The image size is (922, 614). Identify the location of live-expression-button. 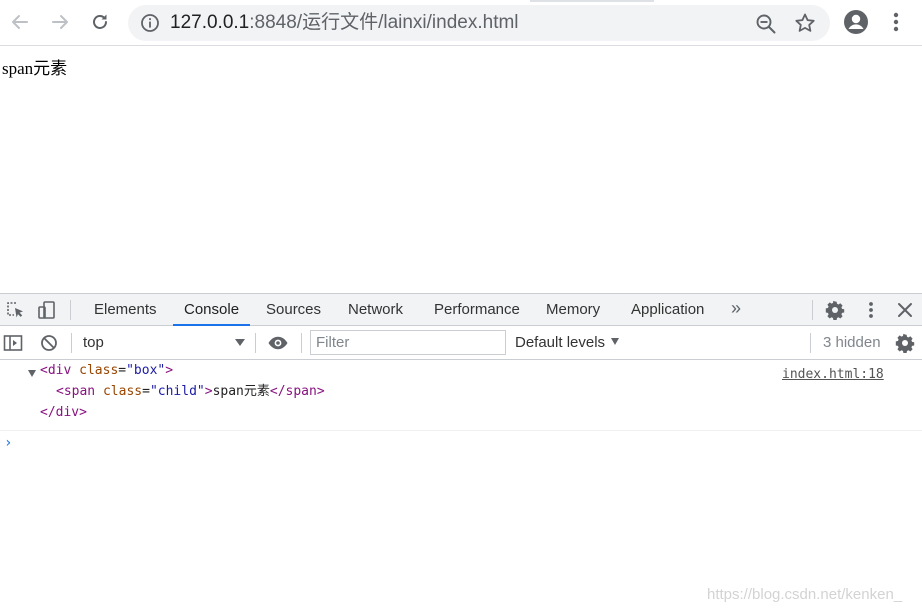
(278, 343).